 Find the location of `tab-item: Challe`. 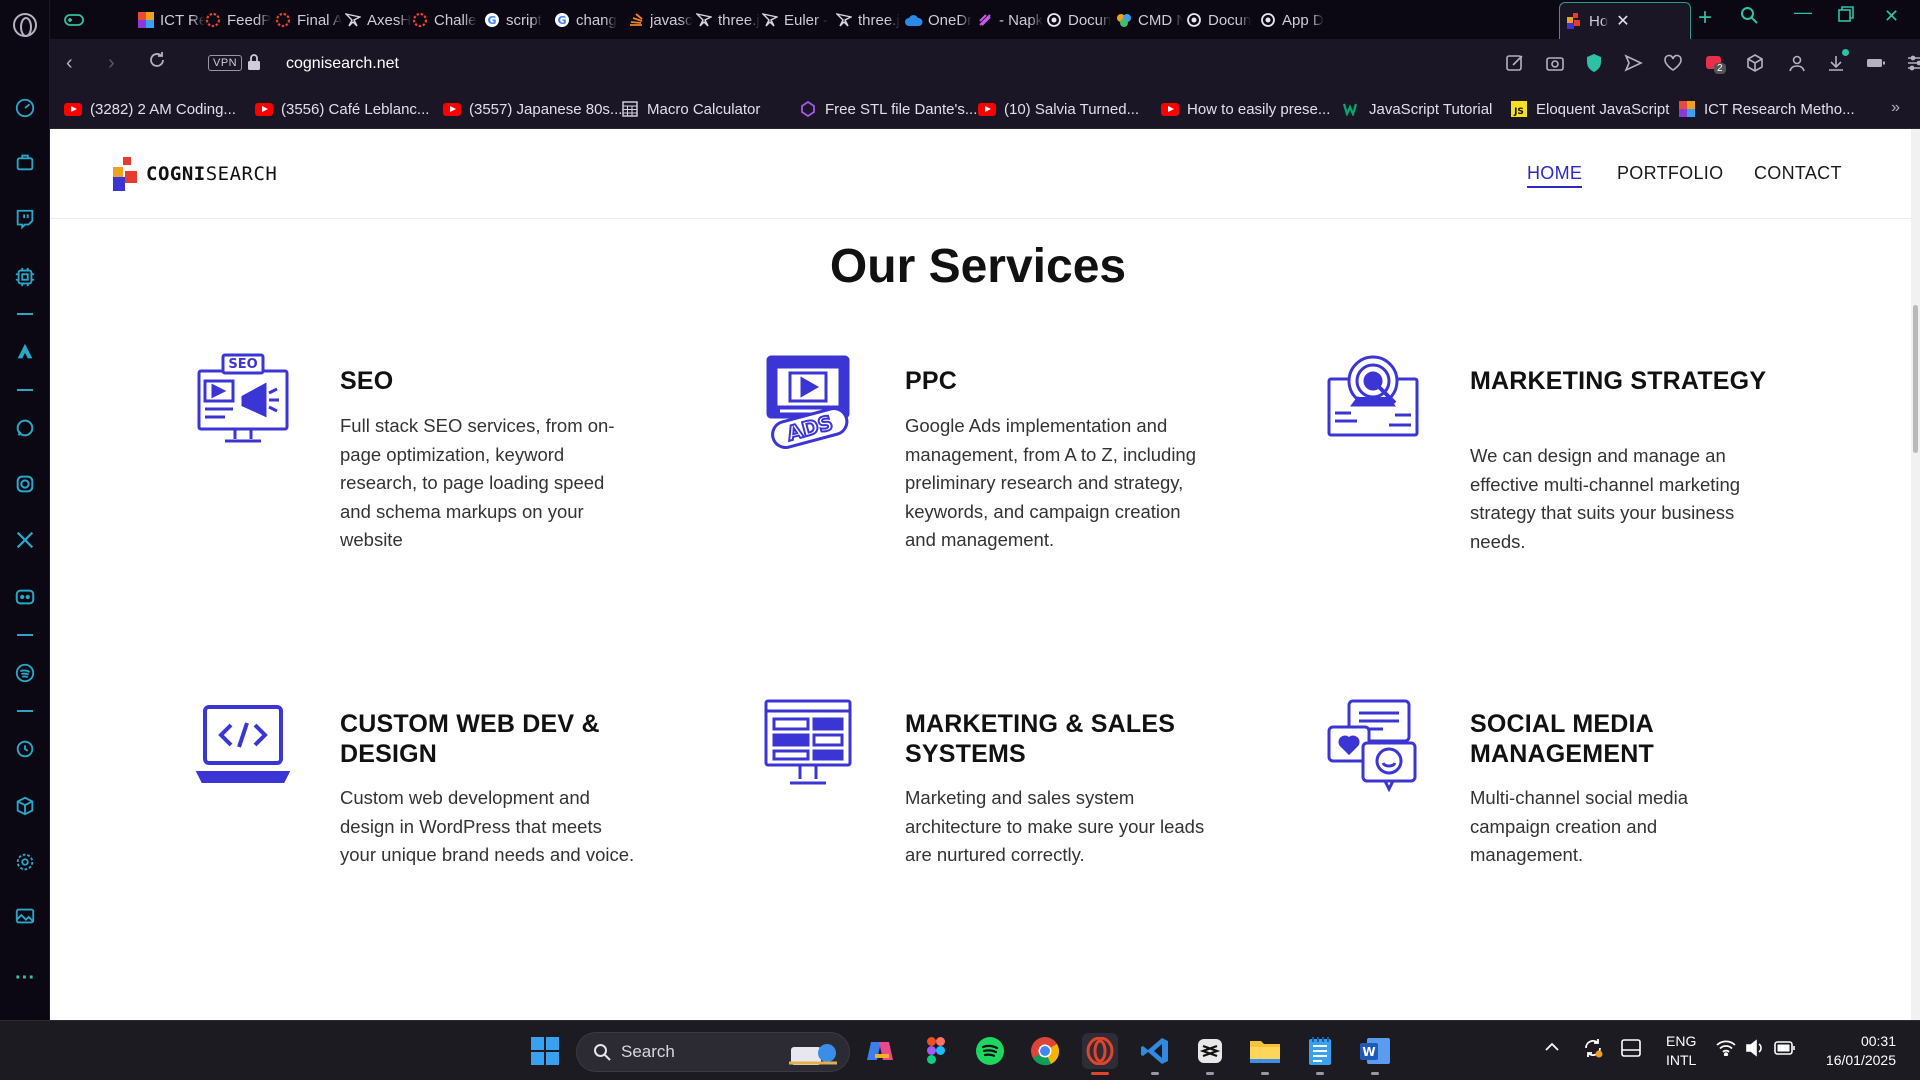

tab-item: Challe is located at coordinates (445, 20).